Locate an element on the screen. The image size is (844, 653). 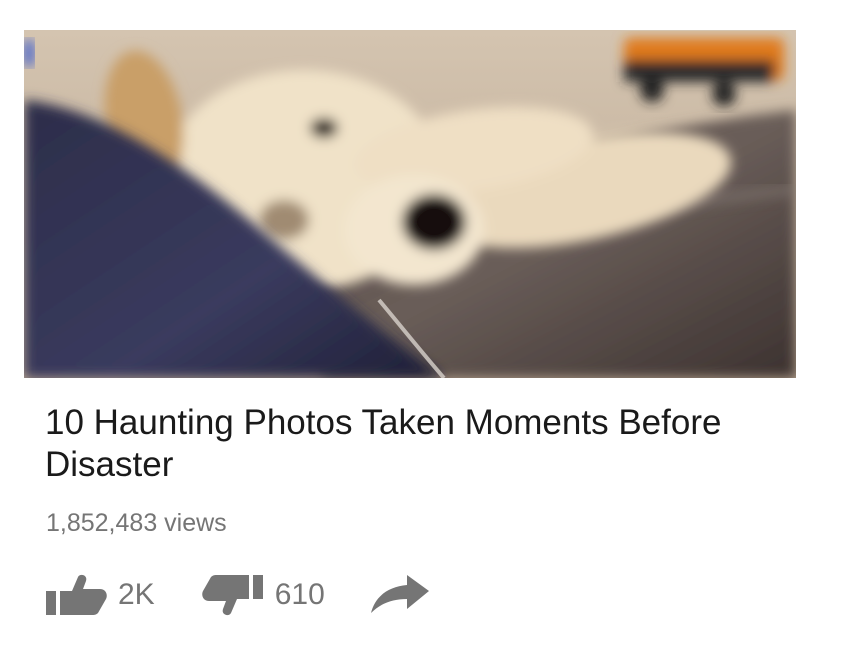
dislike-count: 610 is located at coordinates (299, 594).